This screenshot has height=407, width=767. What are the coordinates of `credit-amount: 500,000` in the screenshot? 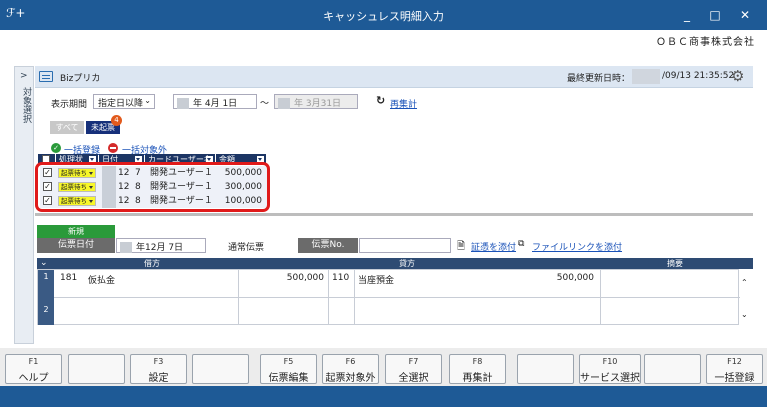 It's located at (566, 278).